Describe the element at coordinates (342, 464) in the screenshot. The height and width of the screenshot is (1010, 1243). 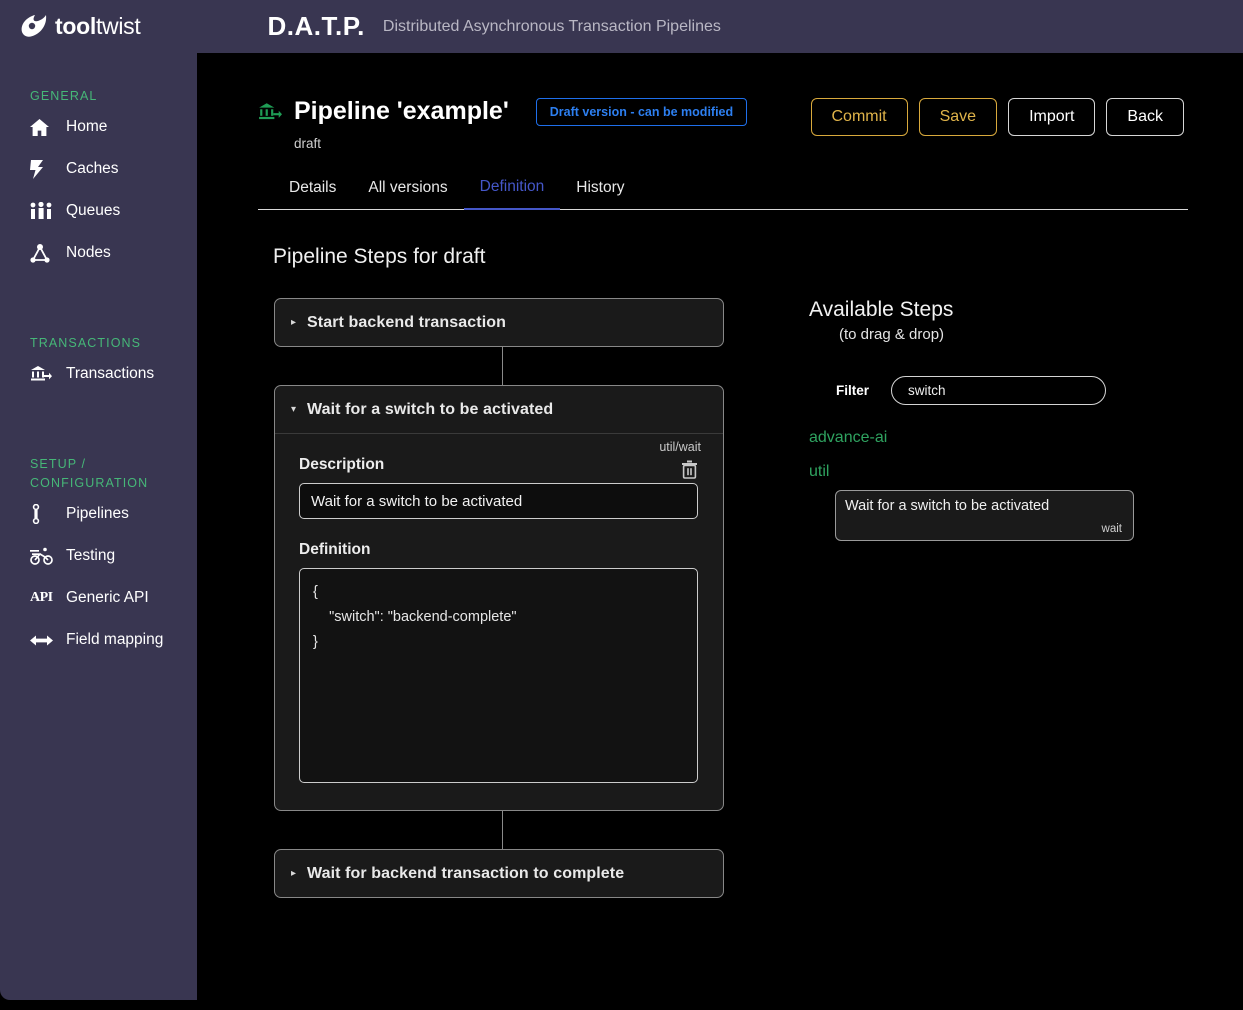
I see `description-label: Description` at that location.